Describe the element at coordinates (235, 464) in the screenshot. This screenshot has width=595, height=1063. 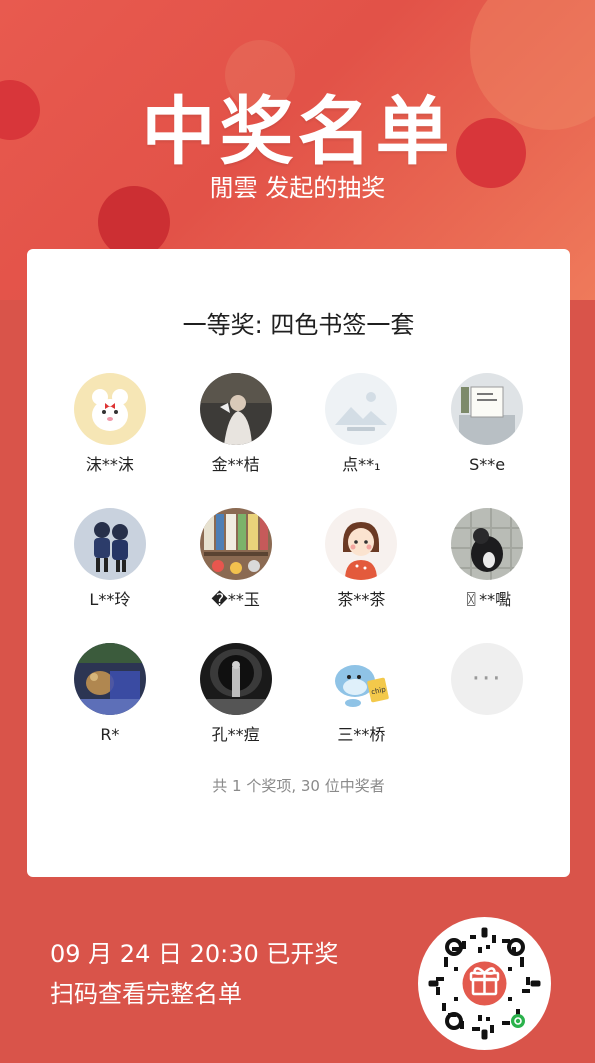
I see `winner-name: 金**桔` at that location.